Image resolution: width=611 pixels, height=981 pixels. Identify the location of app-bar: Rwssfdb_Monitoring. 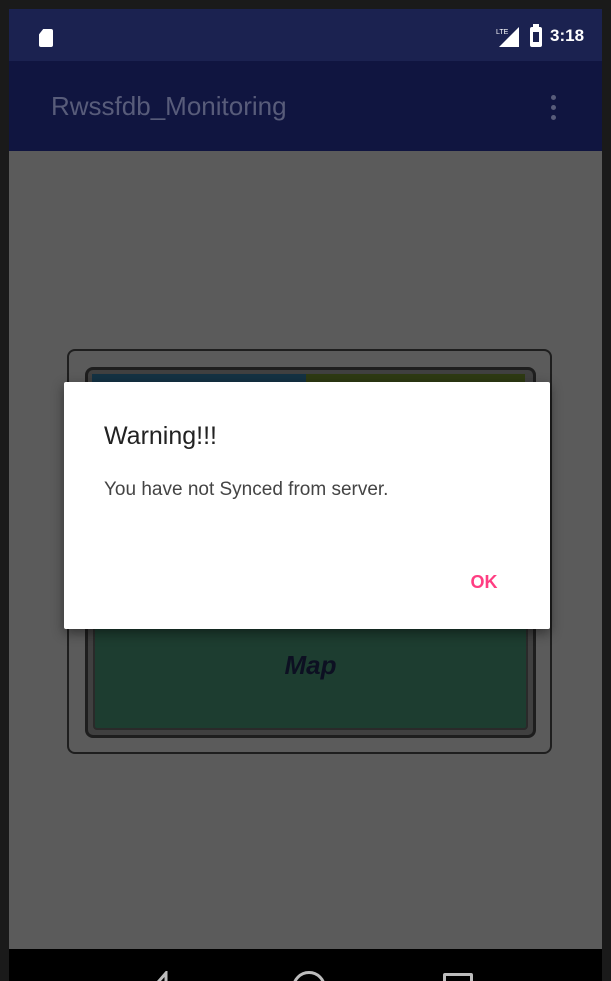
(305, 106).